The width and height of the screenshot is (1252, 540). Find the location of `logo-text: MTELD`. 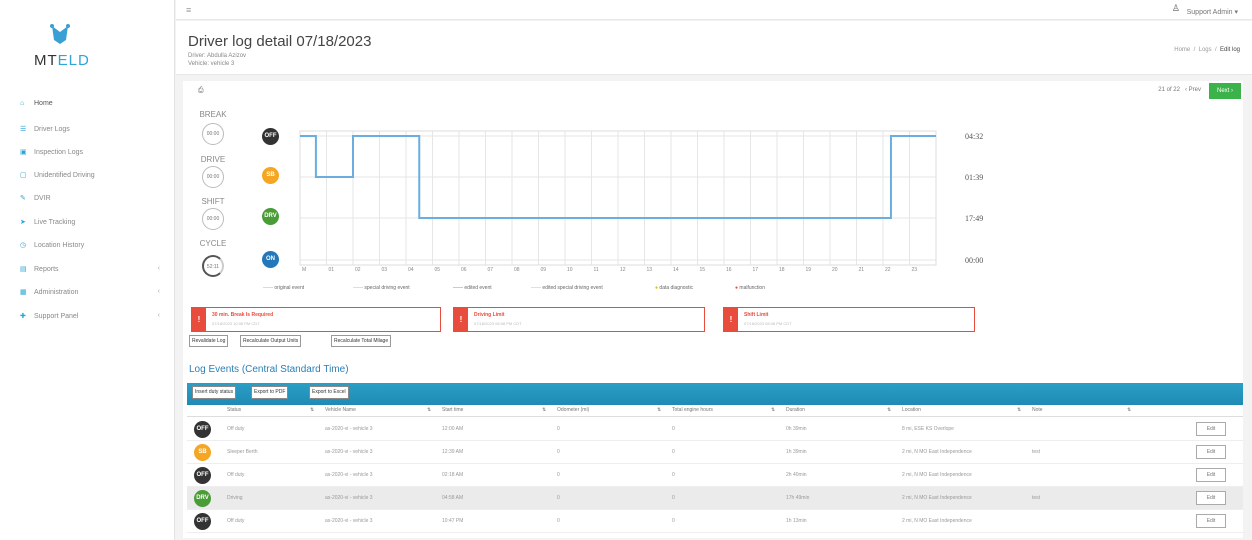

logo-text: MTELD is located at coordinates (62, 60).